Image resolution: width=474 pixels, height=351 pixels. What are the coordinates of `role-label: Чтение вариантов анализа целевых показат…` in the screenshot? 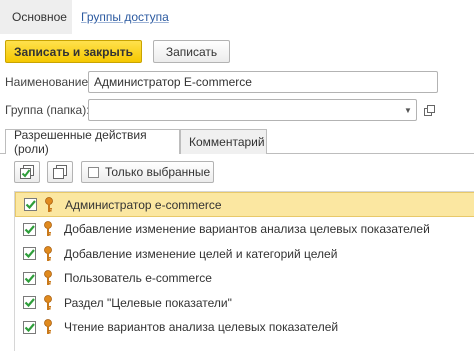 It's located at (201, 327).